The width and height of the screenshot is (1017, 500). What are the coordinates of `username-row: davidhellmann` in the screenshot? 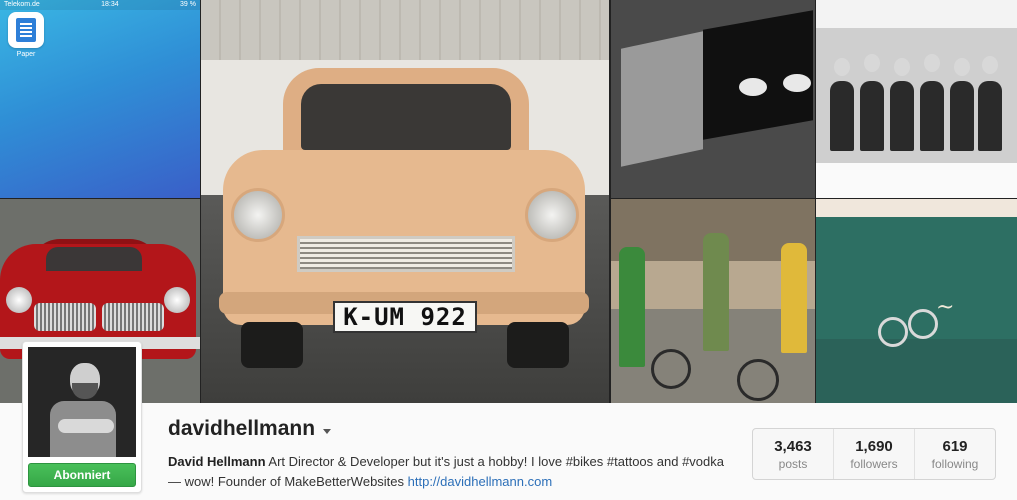 It's located at (250, 429).